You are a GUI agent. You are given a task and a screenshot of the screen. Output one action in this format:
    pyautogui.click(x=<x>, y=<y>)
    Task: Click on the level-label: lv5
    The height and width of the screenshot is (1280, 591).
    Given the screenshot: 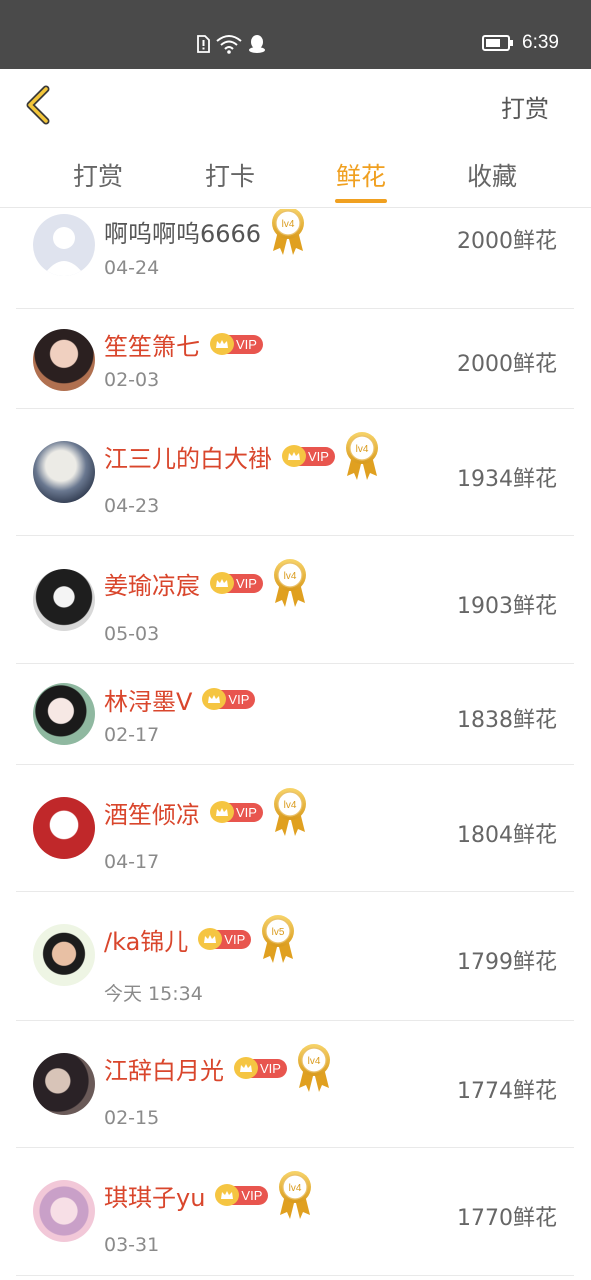 What is the action you would take?
    pyautogui.click(x=278, y=932)
    